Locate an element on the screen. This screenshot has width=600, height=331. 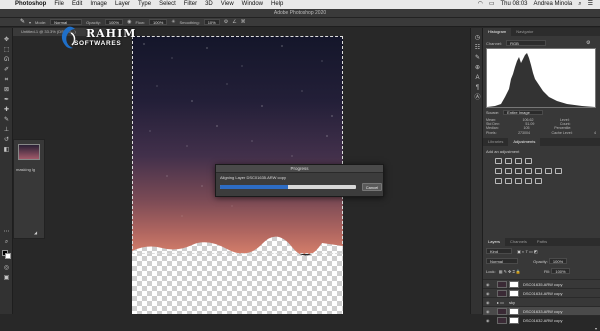
fill-label: Fill: is located at coordinates (547, 271).